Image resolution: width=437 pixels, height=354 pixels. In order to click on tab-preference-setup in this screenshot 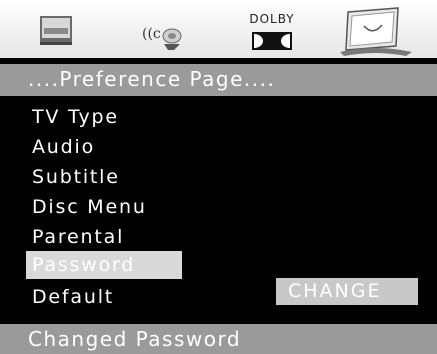, I will do `click(376, 31)`.